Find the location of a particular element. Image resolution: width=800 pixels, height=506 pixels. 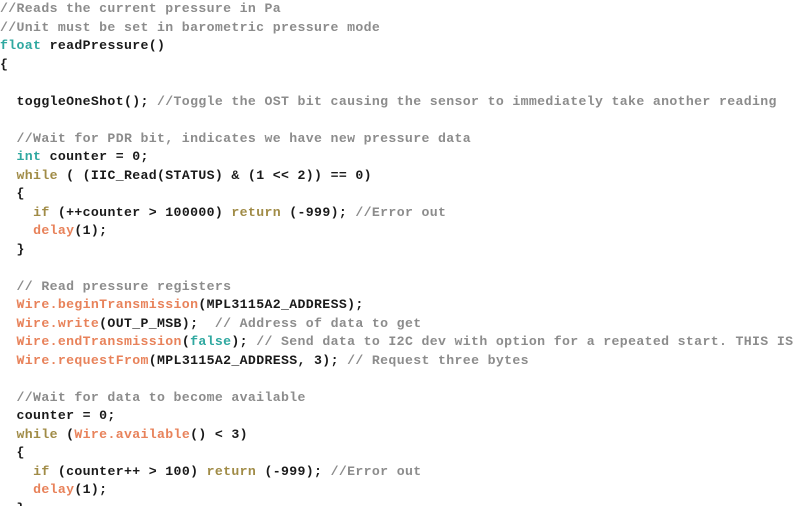

code-token-plain: (OUT_P_MSB); is located at coordinates (157, 323).